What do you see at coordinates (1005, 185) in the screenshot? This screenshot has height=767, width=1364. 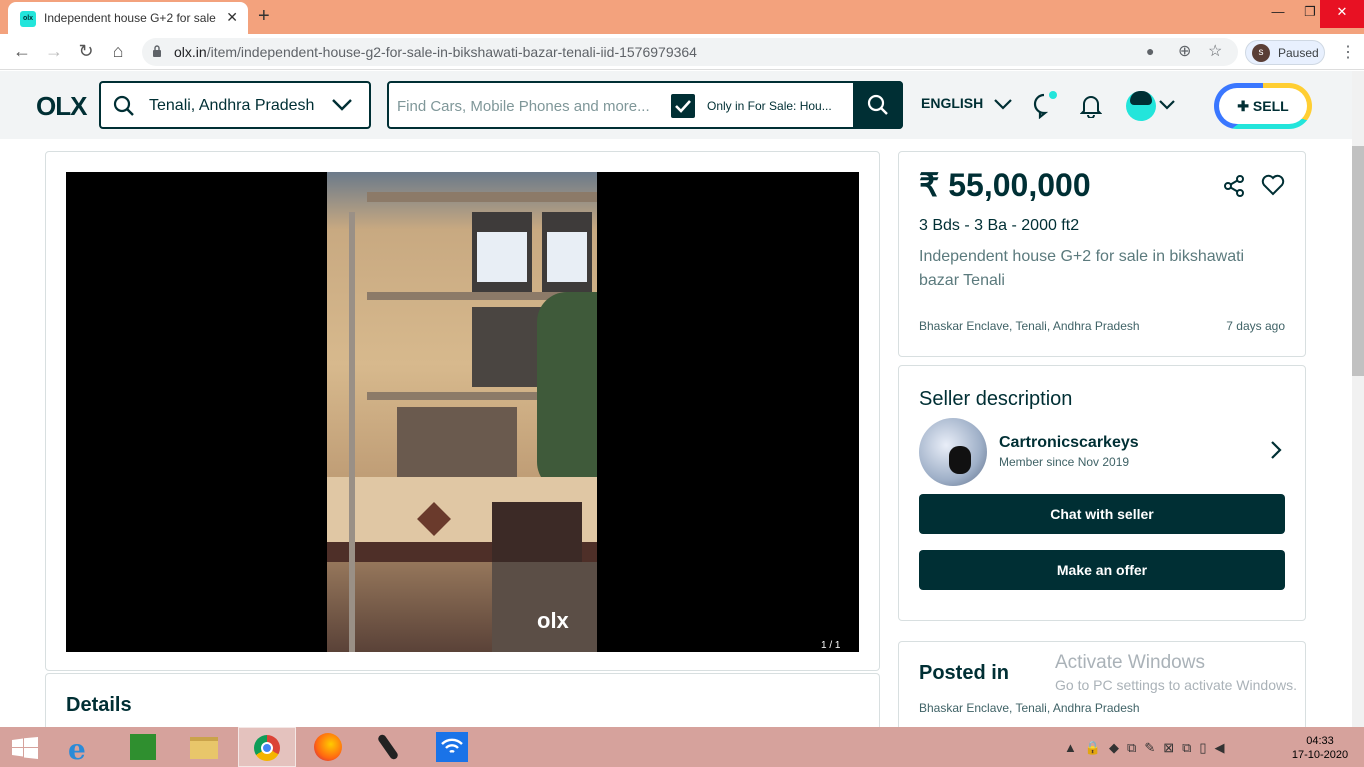 I see `price: ₹ 55,00,000` at bounding box center [1005, 185].